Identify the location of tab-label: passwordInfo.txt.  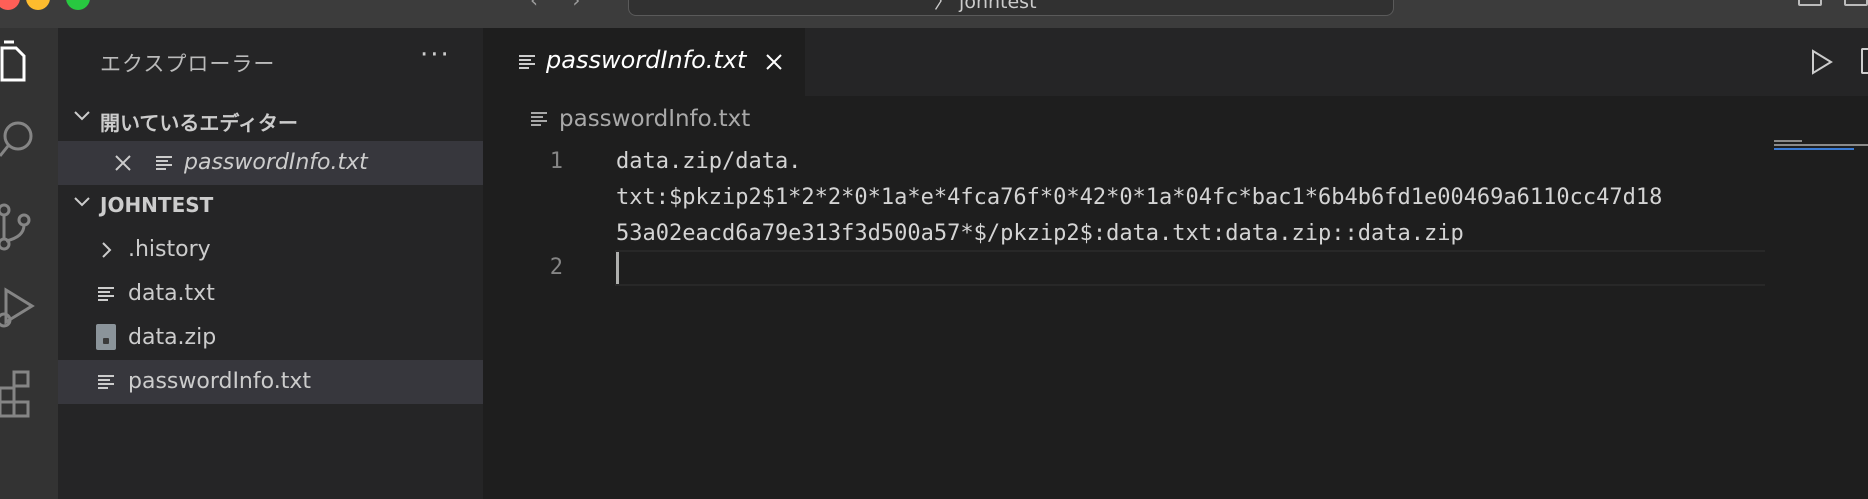
(646, 60).